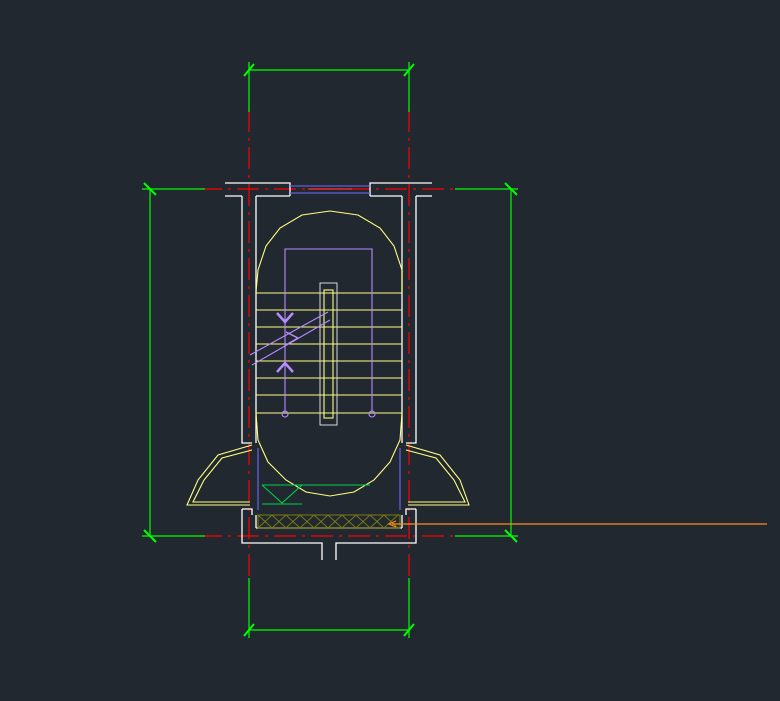 The width and height of the screenshot is (780, 701). I want to click on window-glazing, so click(329, 347).